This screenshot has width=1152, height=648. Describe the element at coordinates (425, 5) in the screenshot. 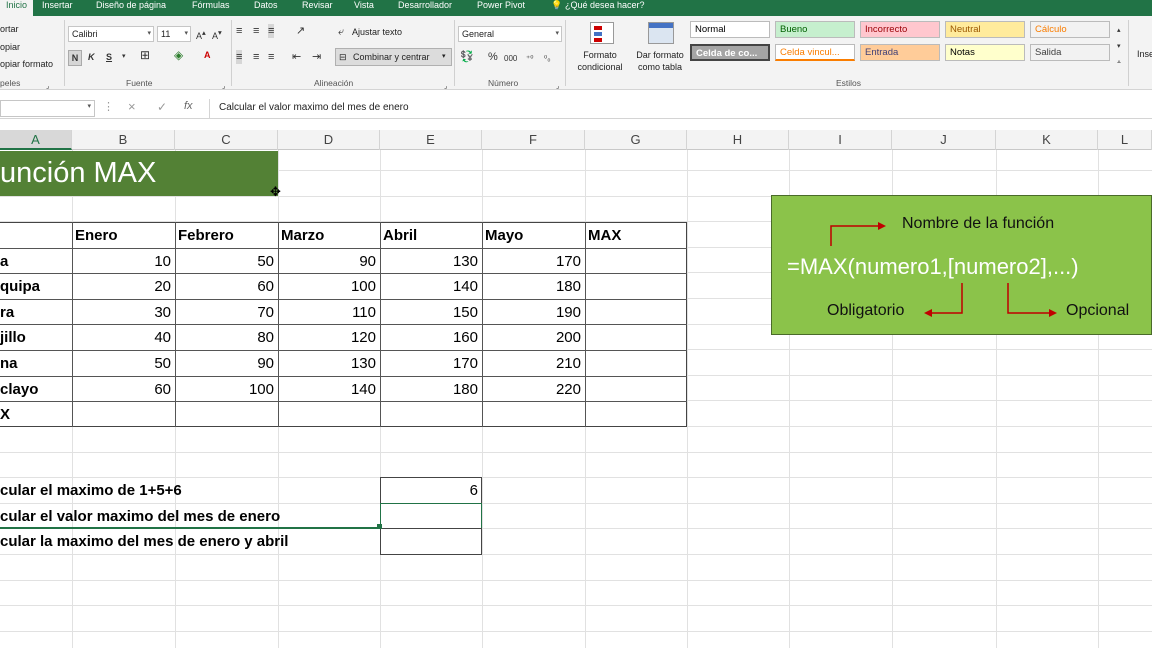

I see `tab-desarrollador: Desarrollador` at that location.